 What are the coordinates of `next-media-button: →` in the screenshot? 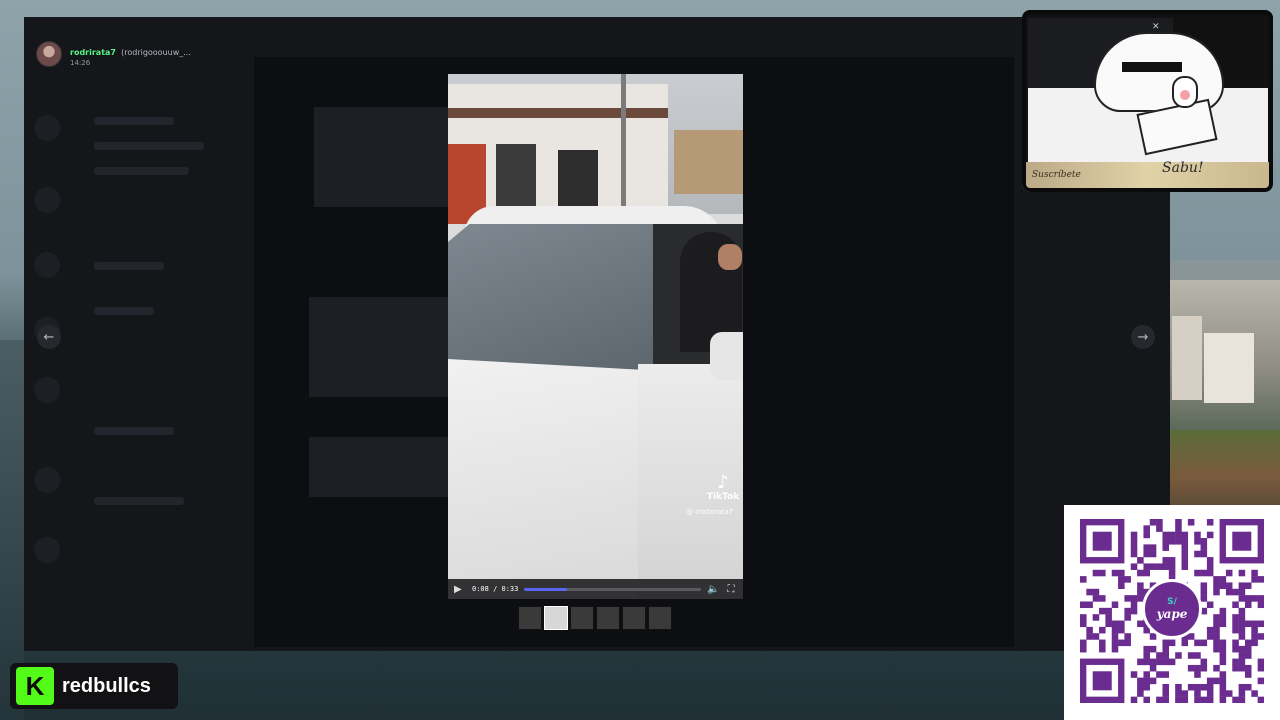 It's located at (1143, 337).